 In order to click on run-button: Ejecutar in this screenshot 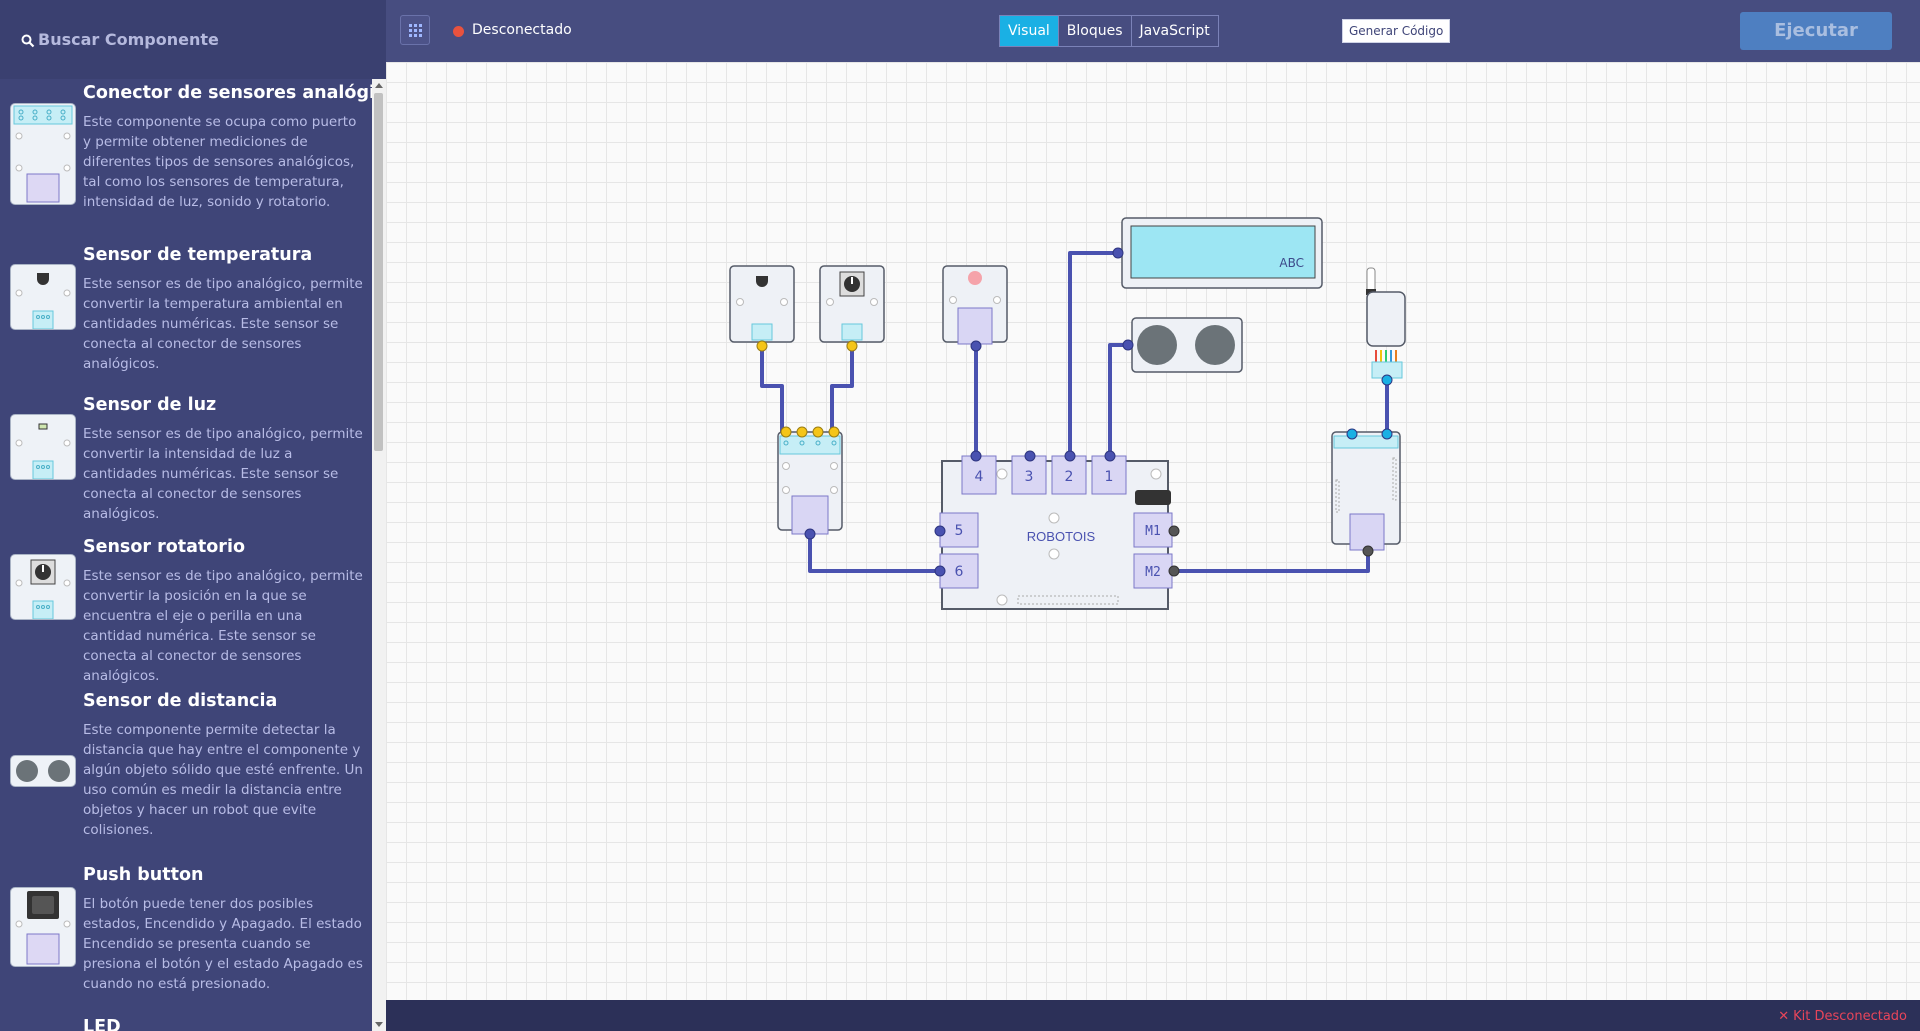, I will do `click(1816, 31)`.